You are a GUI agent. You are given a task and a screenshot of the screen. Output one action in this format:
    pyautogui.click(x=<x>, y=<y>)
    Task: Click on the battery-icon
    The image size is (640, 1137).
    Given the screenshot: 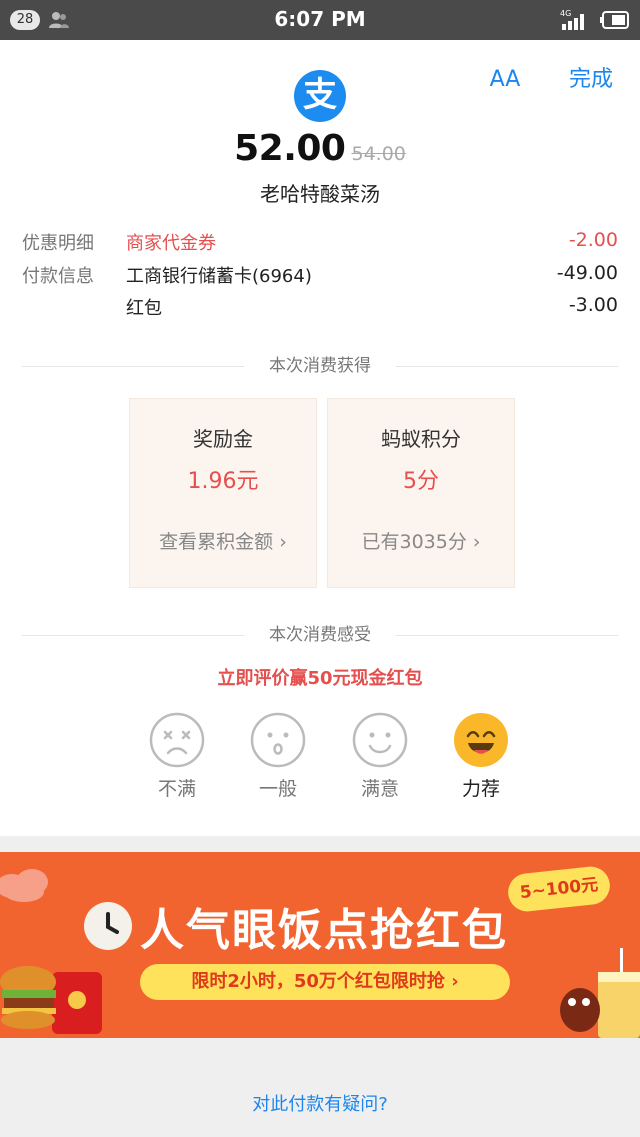 What is the action you would take?
    pyautogui.click(x=614, y=20)
    